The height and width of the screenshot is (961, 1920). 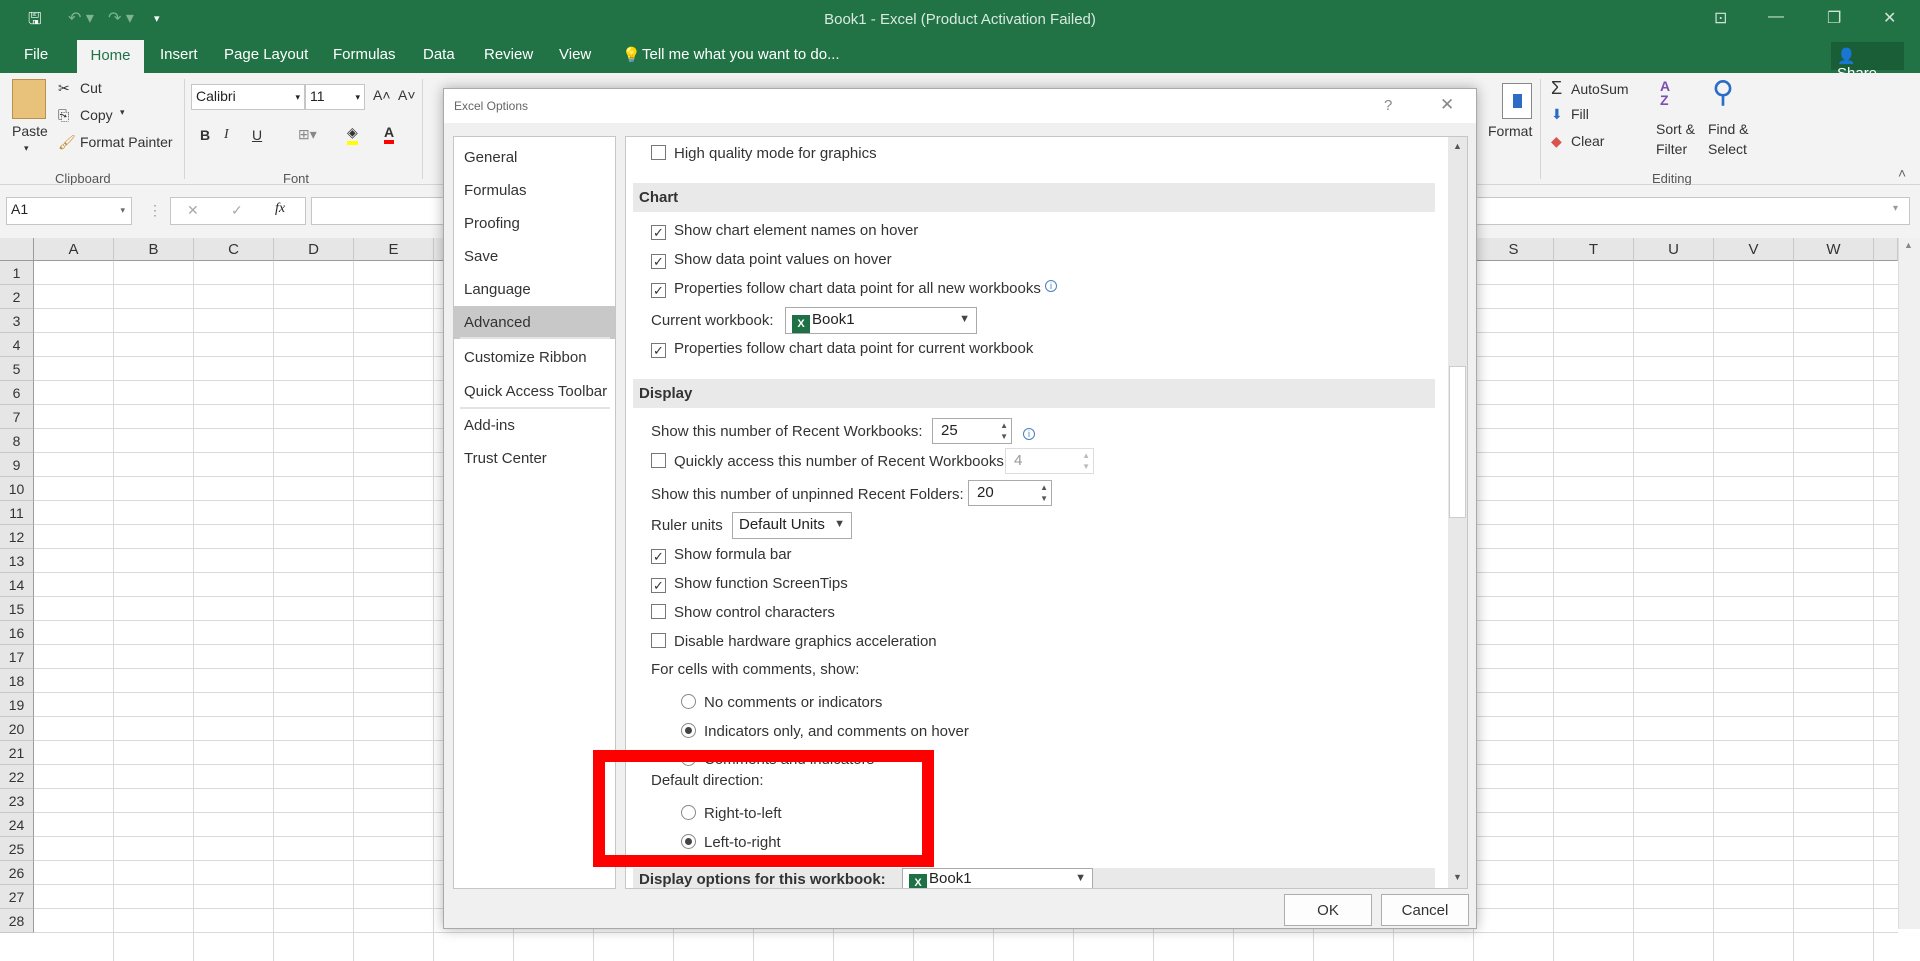 I want to click on ribbon-display-icon: ⊡, so click(x=1720, y=18).